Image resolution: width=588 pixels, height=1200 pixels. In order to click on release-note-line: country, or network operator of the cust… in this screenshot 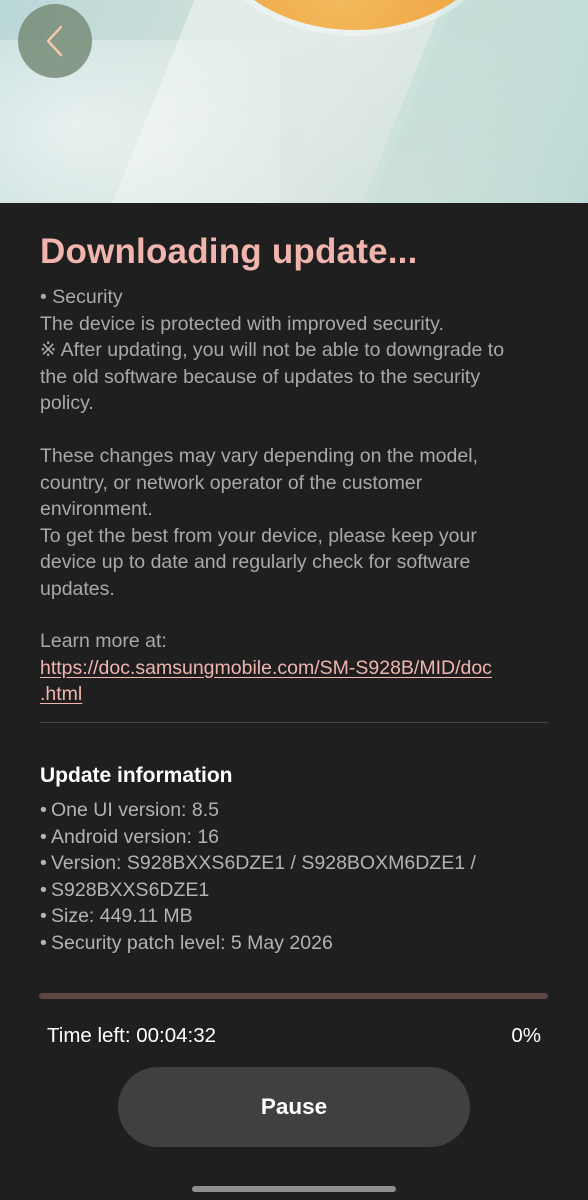, I will do `click(231, 482)`.